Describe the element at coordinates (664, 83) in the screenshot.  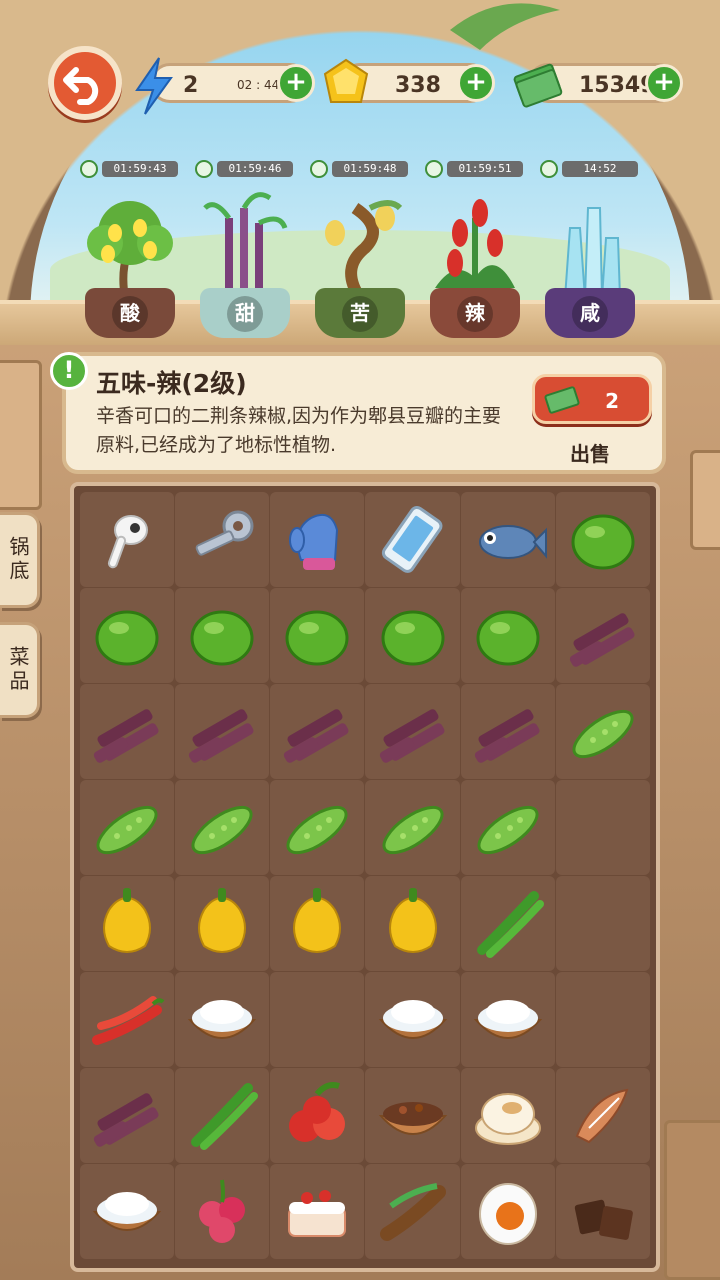
I see `add-cash-button: +` at that location.